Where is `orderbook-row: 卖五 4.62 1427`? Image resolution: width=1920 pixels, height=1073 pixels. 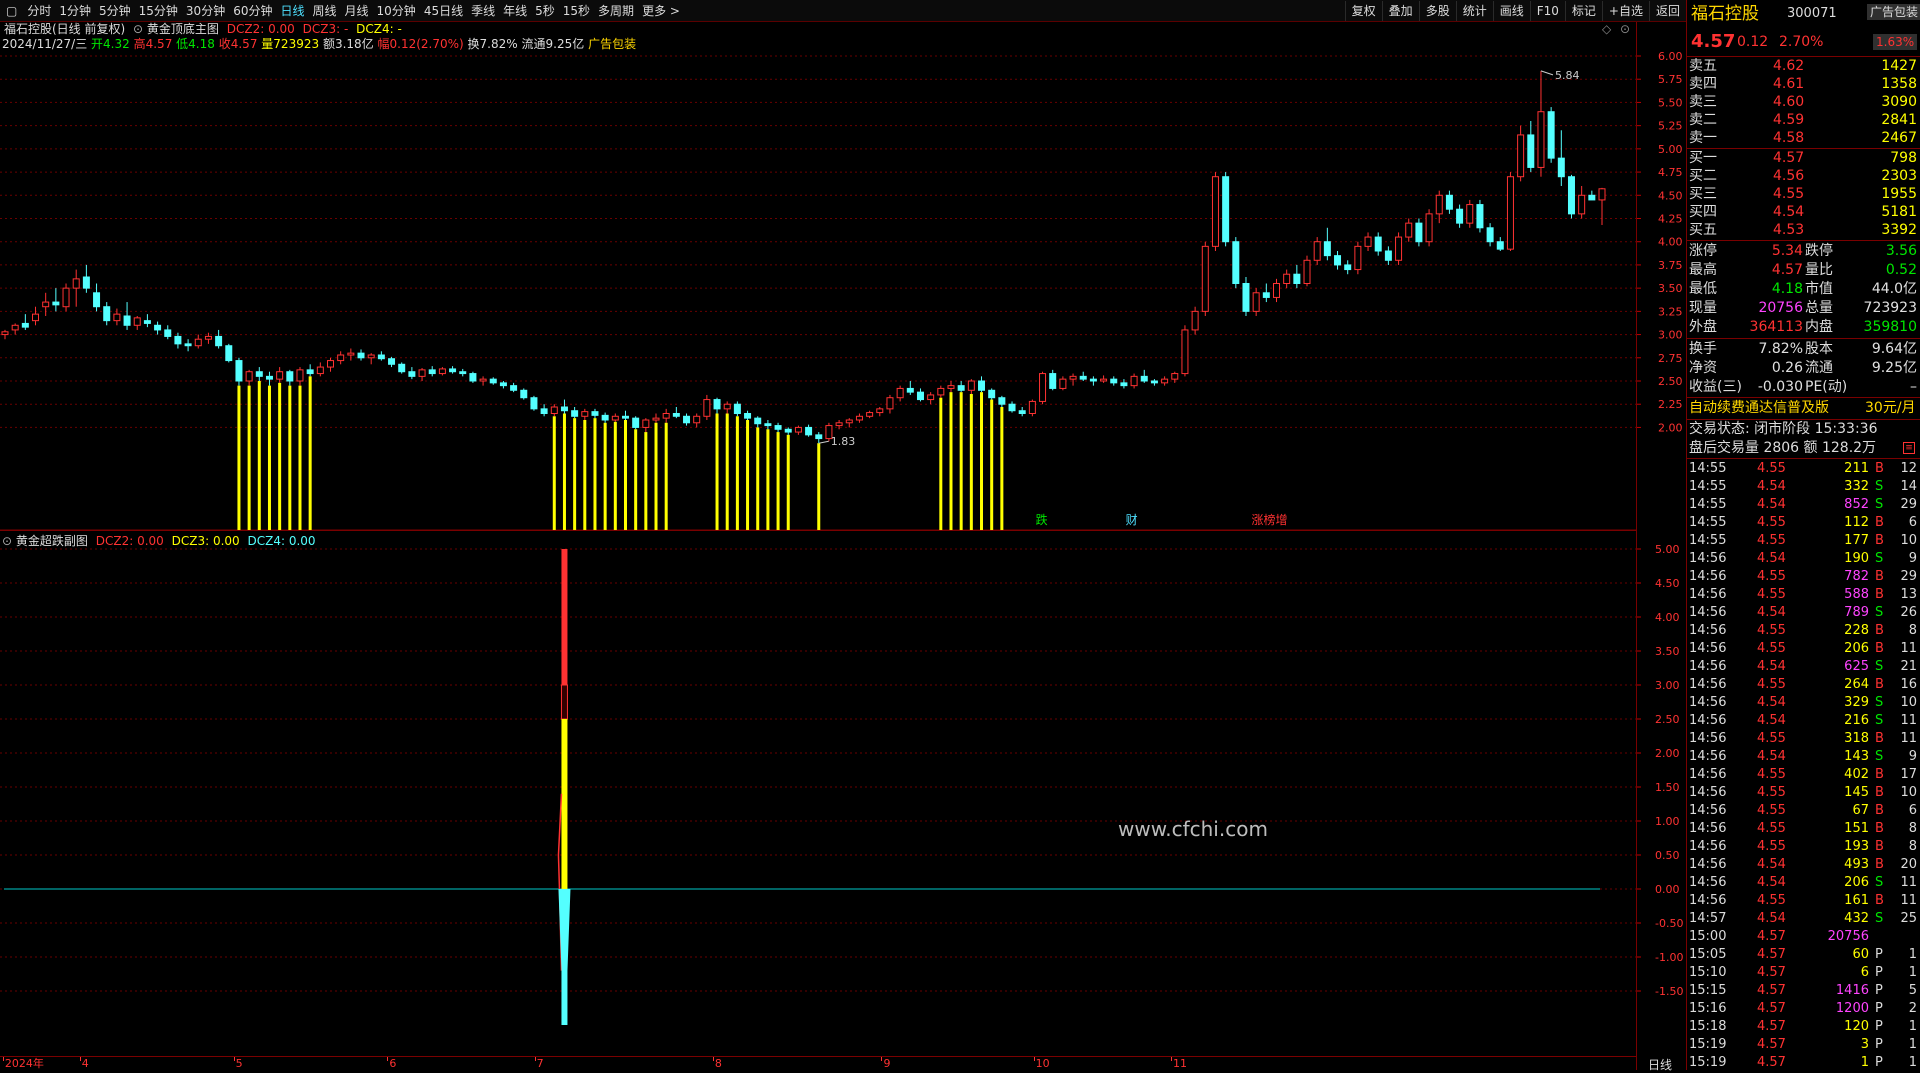 orderbook-row: 卖五 4.62 1427 is located at coordinates (1803, 66).